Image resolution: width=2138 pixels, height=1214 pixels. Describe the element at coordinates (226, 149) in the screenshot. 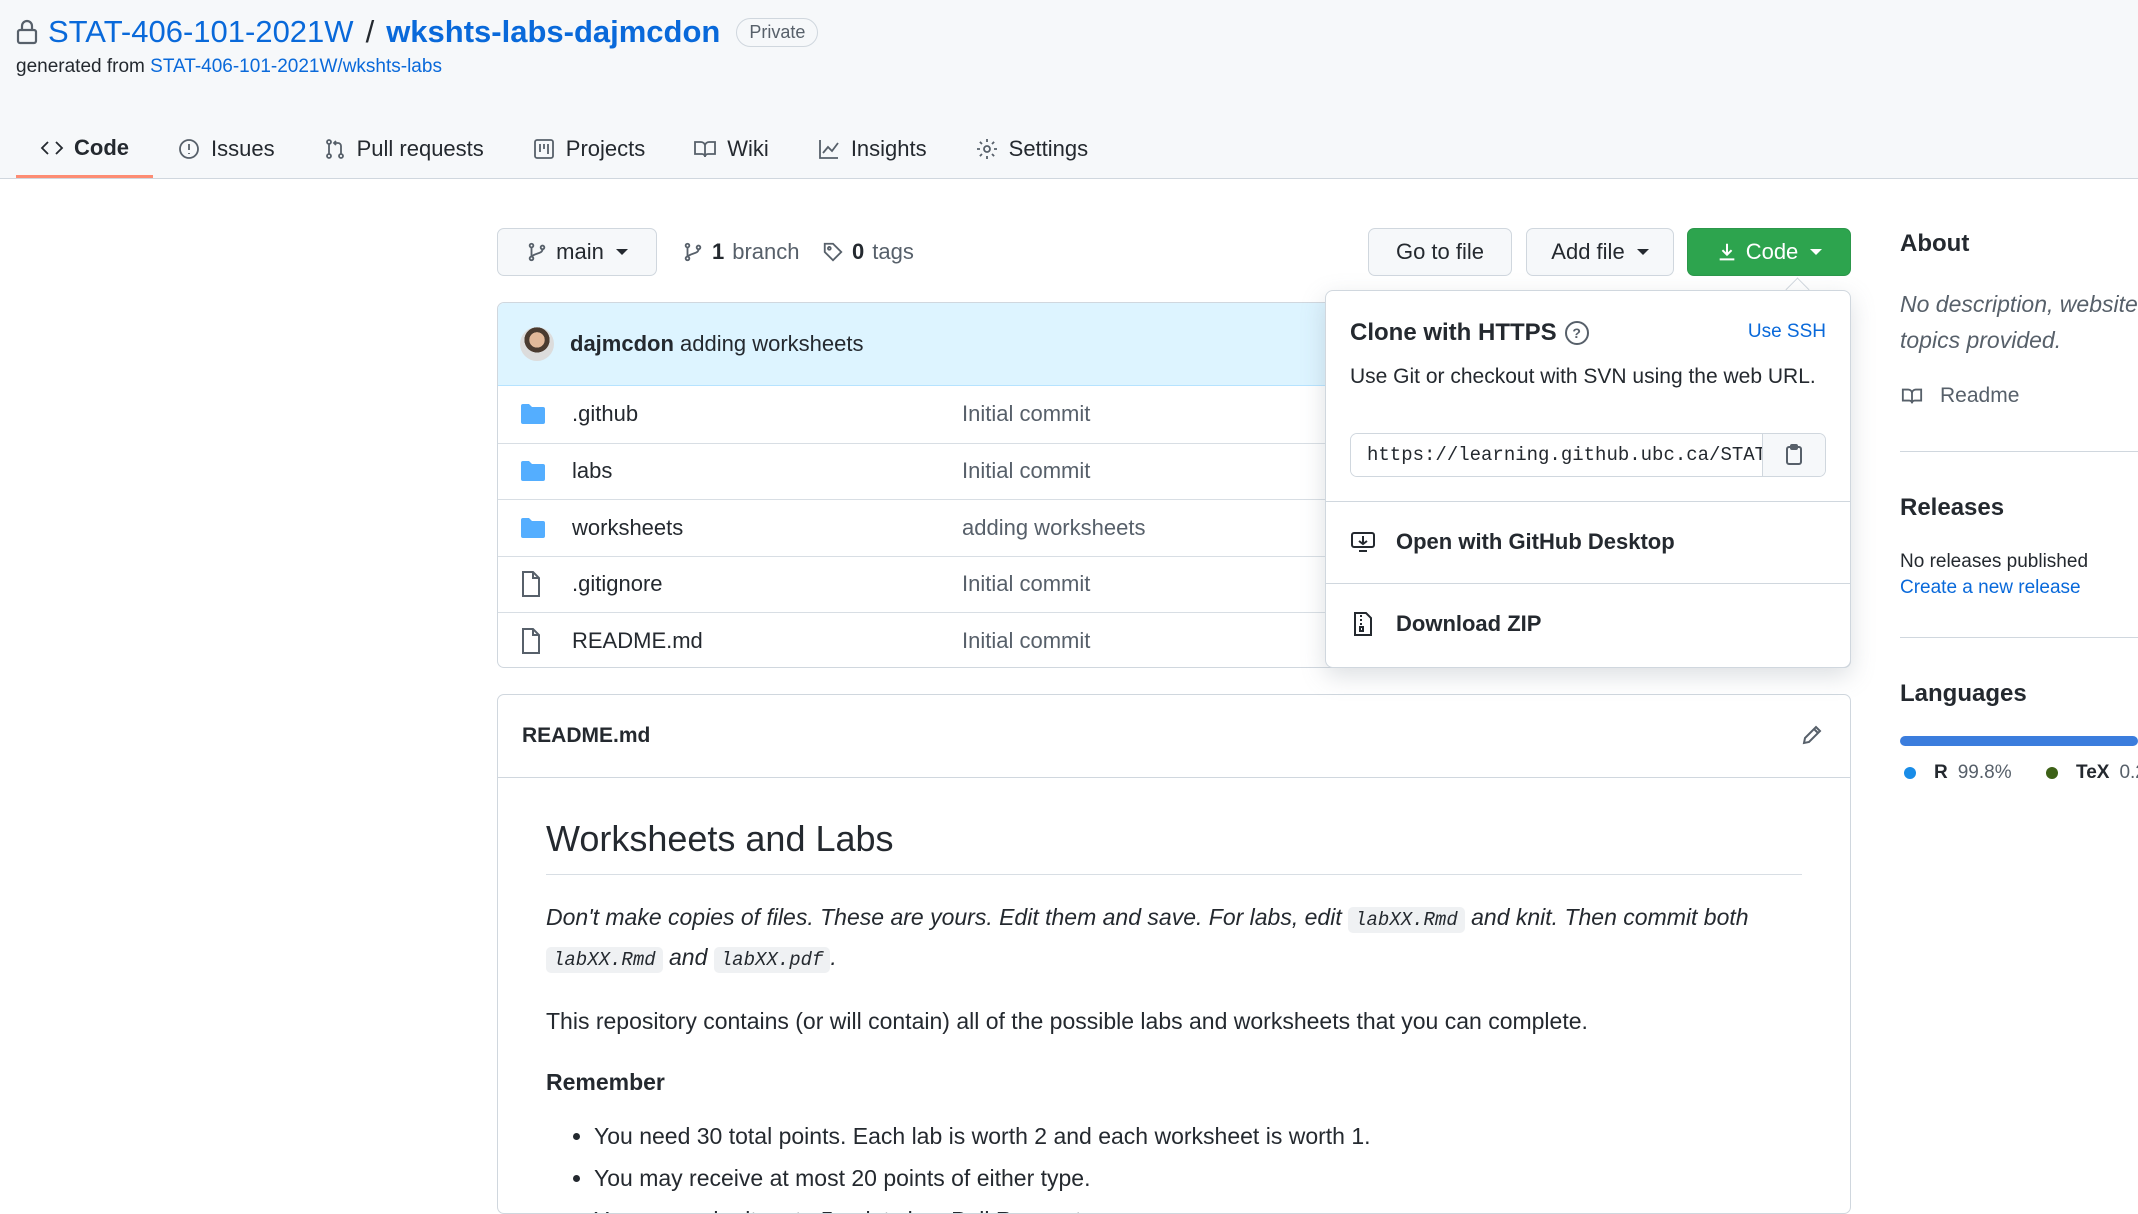

I see `tab-issues: Issues` at that location.